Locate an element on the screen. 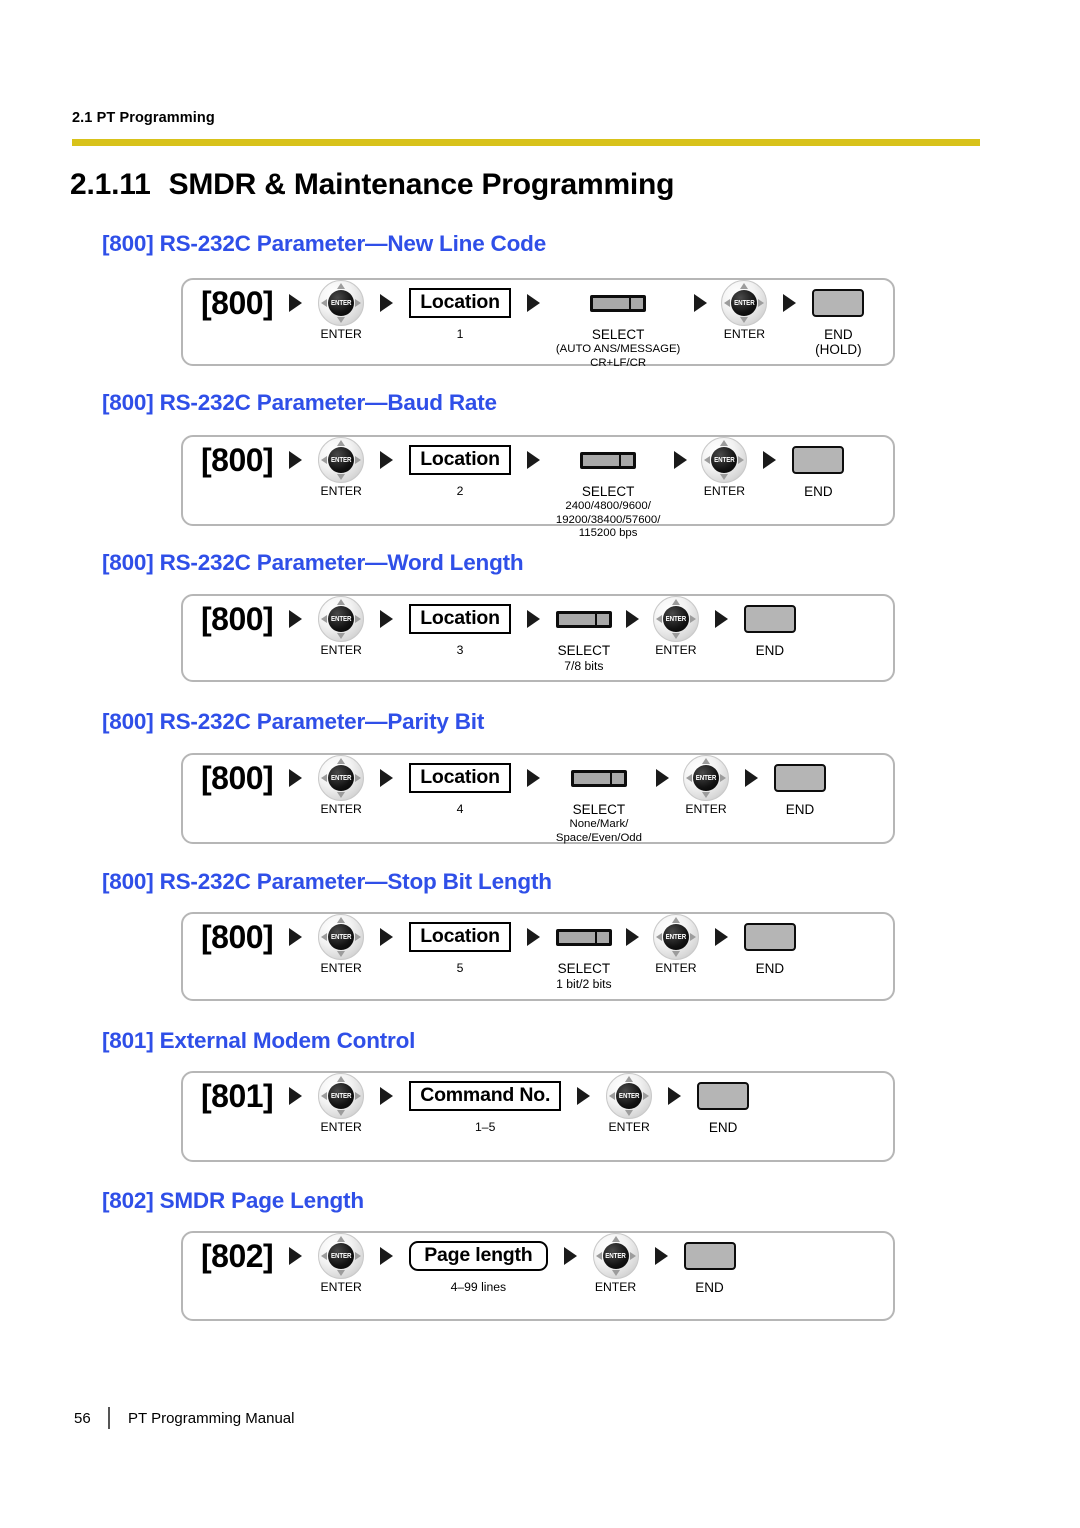 This screenshot has width=1080, height=1528. flow-step-entry: Location 5 is located at coordinates (460, 944).